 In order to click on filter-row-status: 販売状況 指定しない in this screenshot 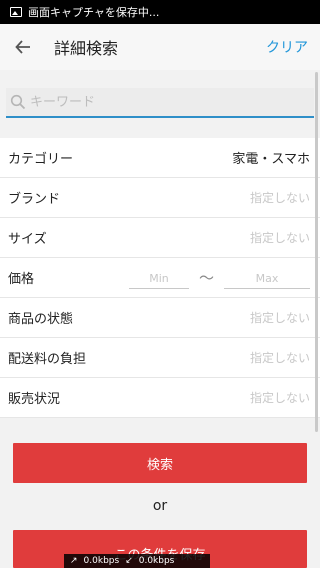, I will do `click(160, 398)`.